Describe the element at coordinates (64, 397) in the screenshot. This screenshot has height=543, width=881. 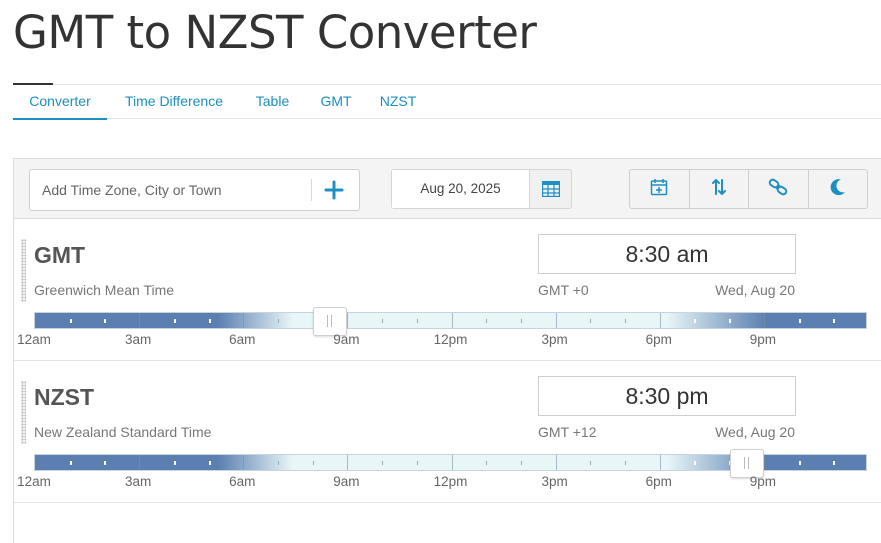
I see `zone-abbreviation: NZST` at that location.